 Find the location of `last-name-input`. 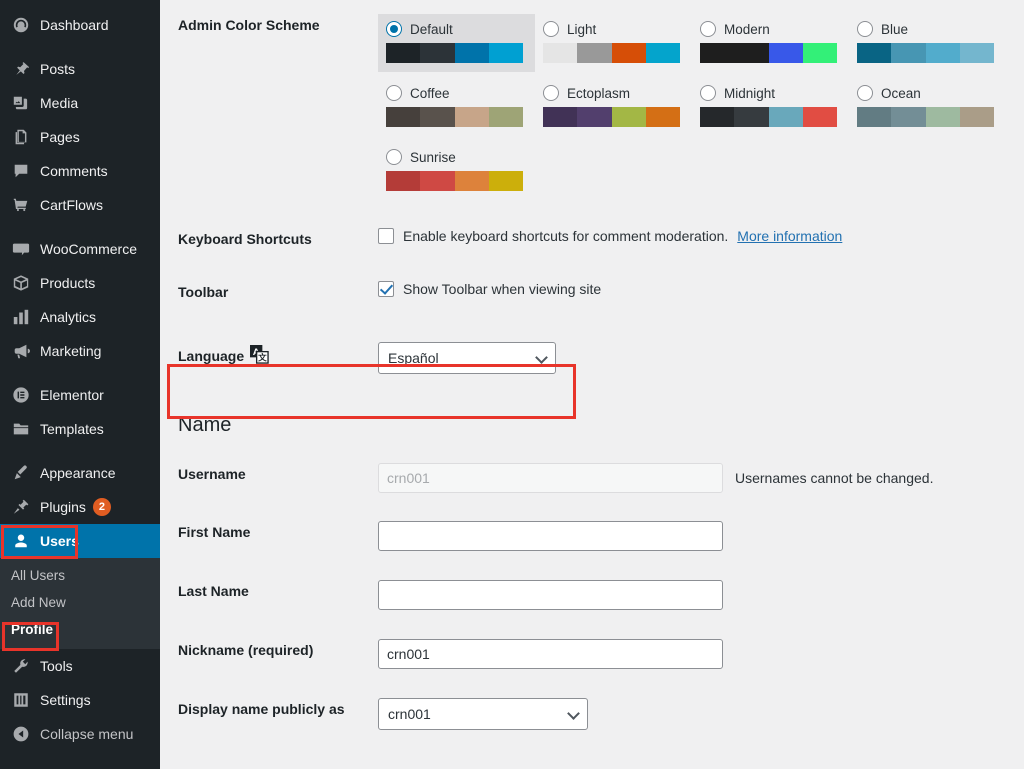

last-name-input is located at coordinates (550, 595).